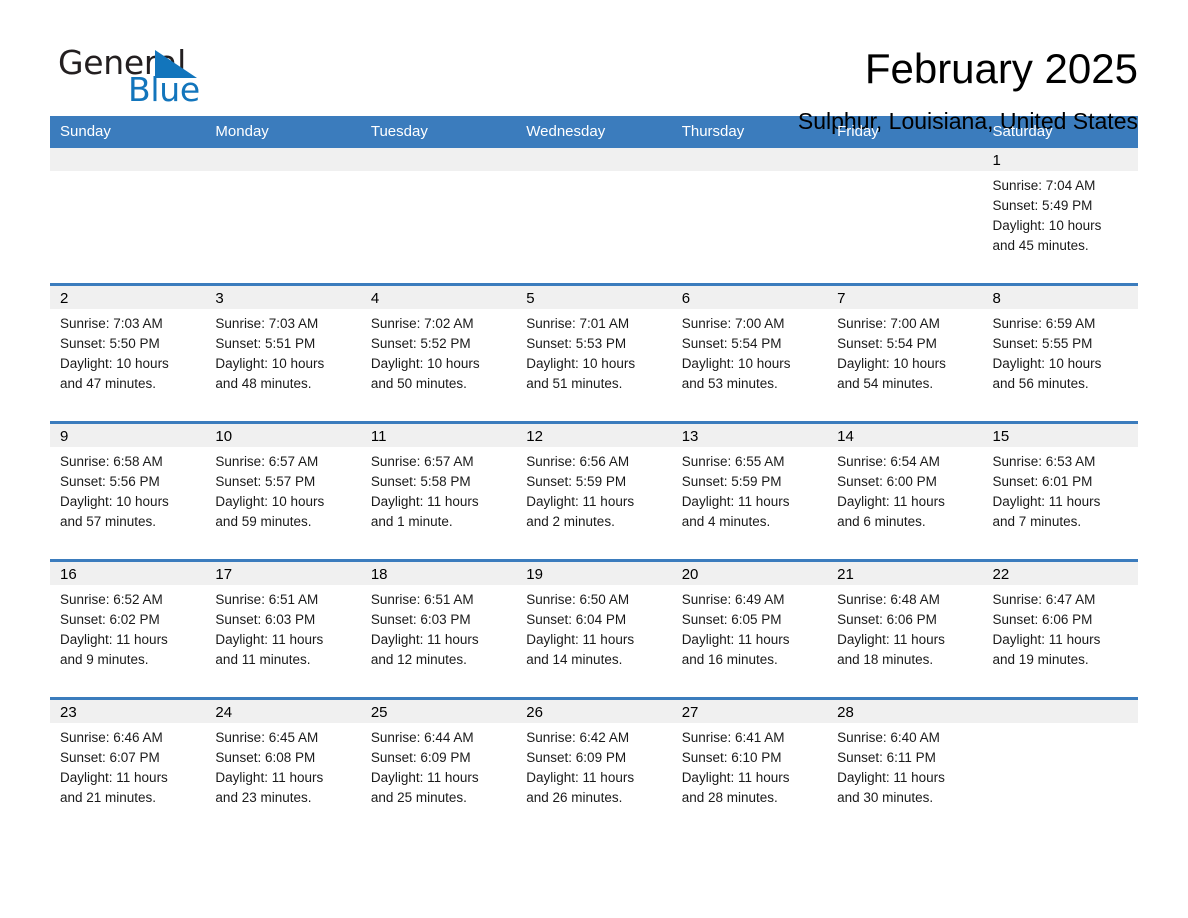 The image size is (1188, 918). Describe the element at coordinates (1042, 205) in the screenshot. I see `sunset-time: Sunset: 5:49 PM` at that location.